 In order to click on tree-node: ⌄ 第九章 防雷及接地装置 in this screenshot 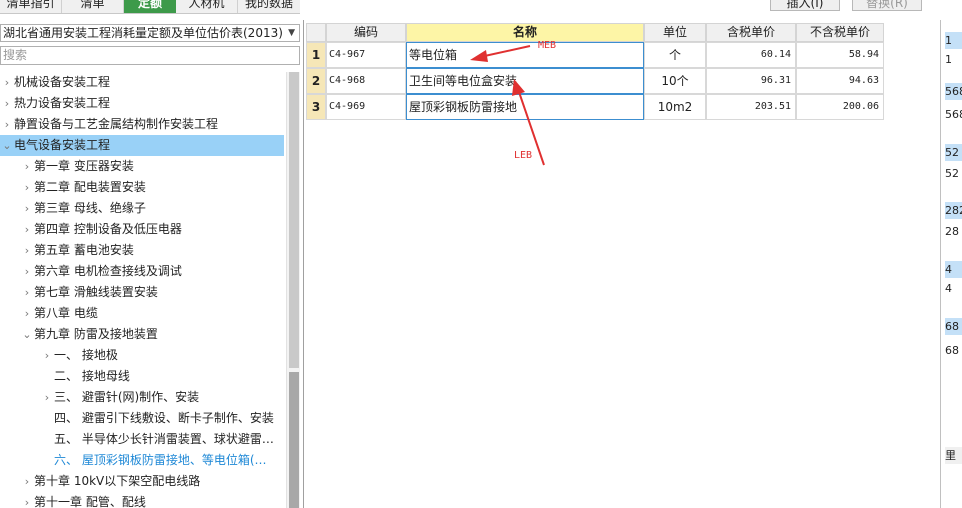, I will do `click(78, 334)`.